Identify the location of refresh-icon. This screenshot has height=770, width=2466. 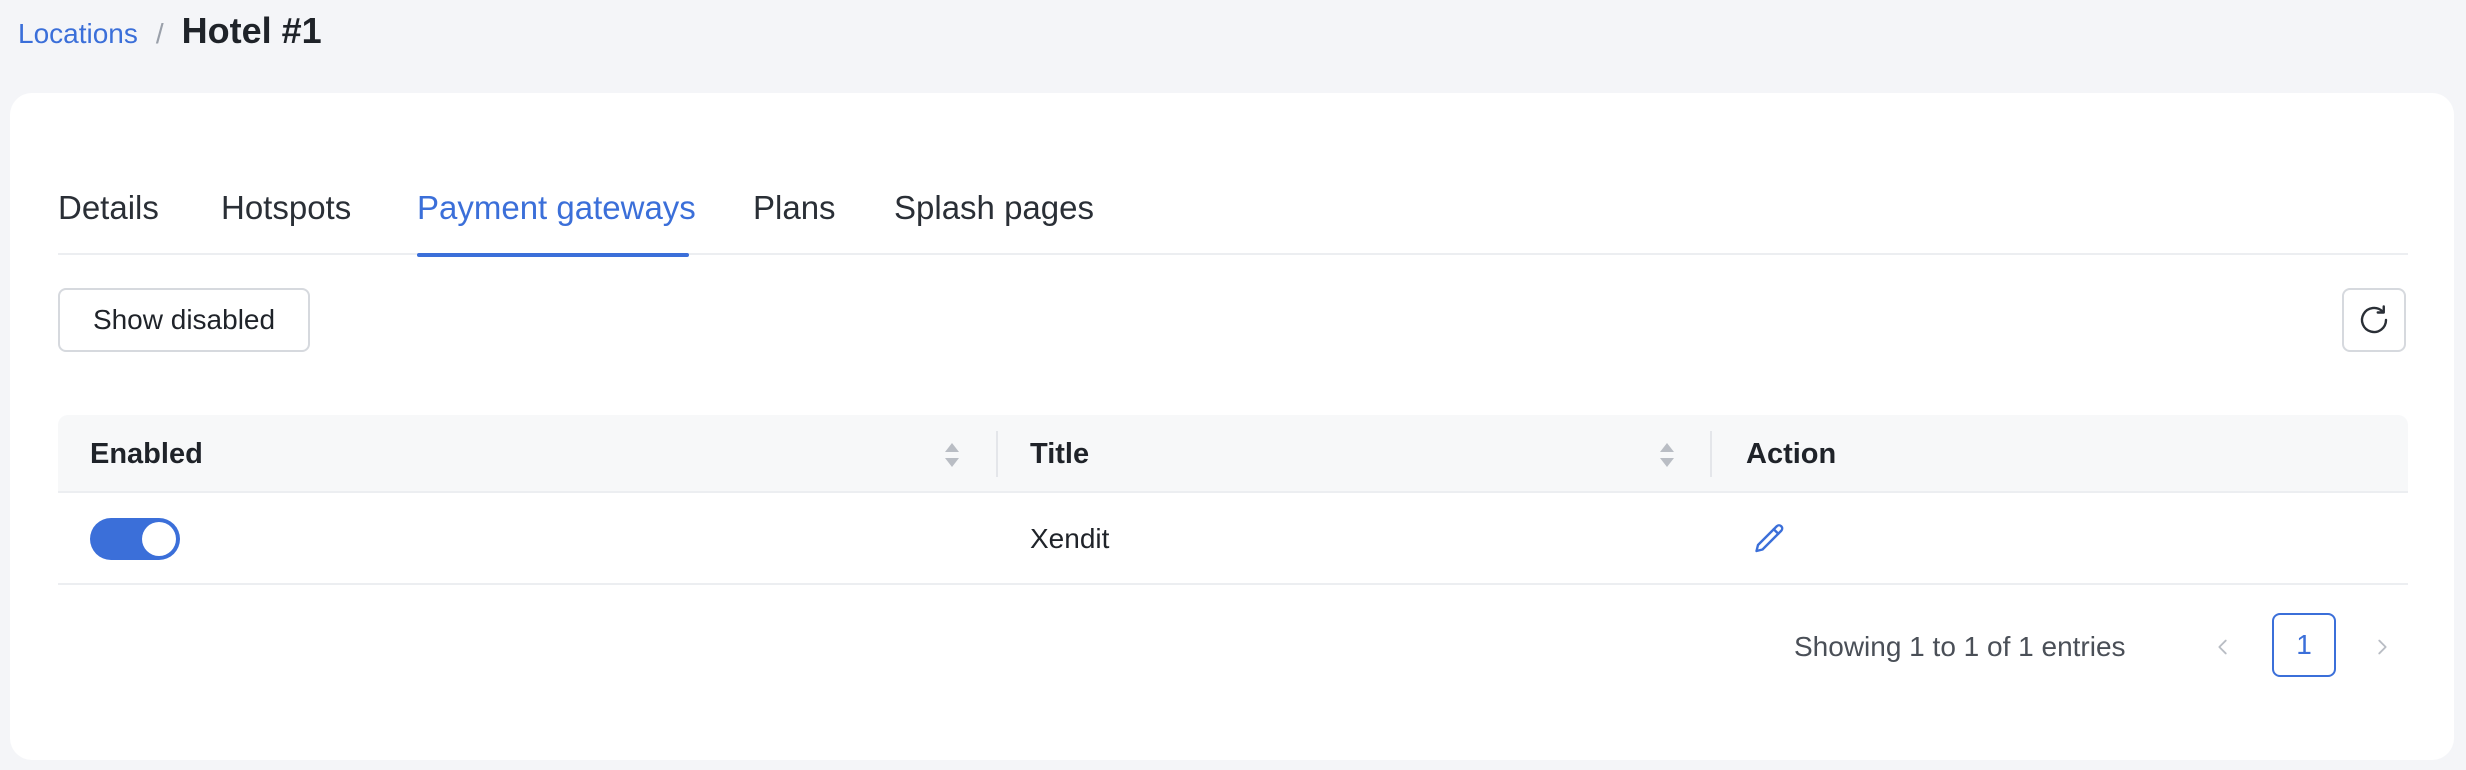
(2374, 319).